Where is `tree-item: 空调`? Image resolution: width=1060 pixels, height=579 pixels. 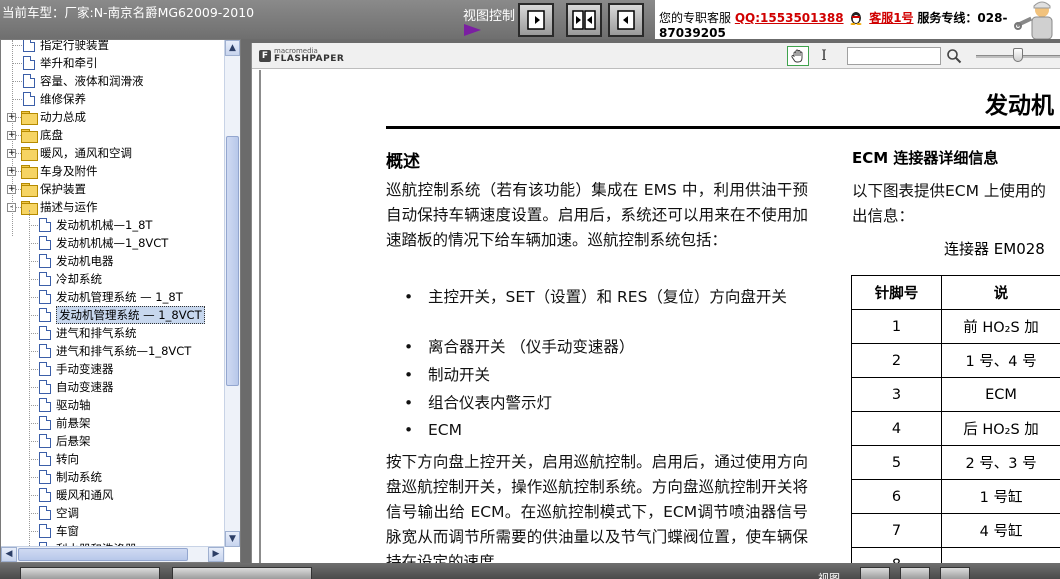 tree-item: 空调 is located at coordinates (59, 513).